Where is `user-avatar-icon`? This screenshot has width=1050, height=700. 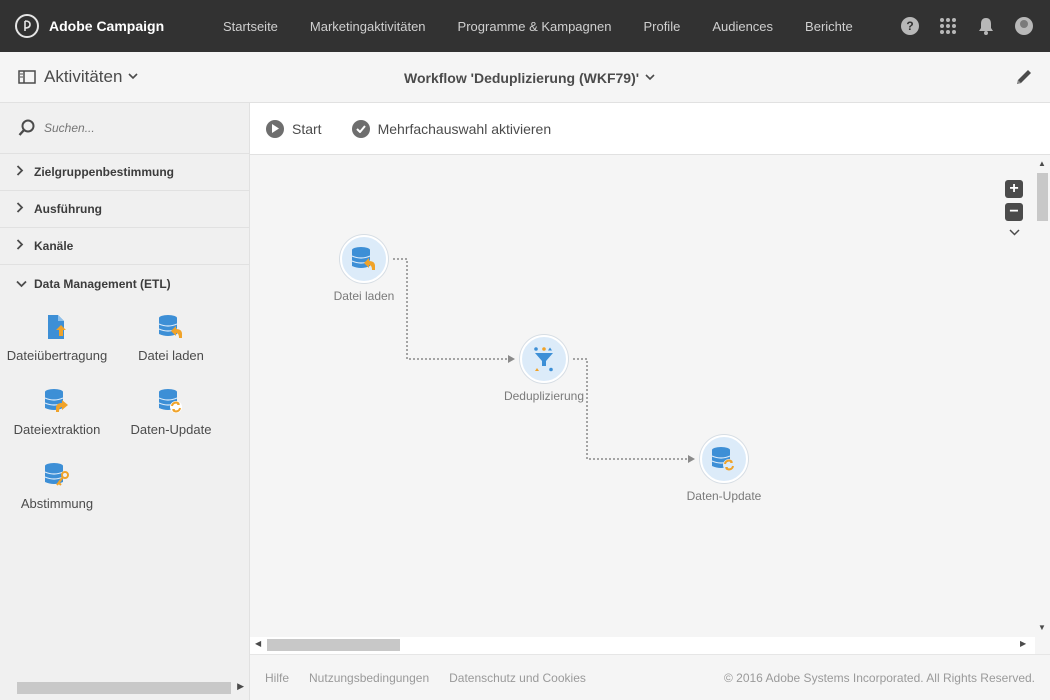
user-avatar-icon is located at coordinates (1024, 26).